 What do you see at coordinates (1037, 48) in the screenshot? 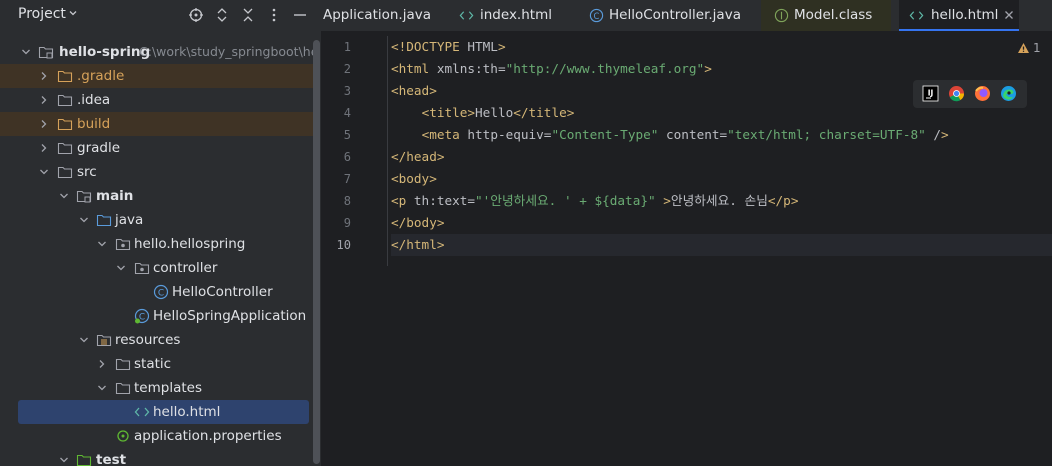
I see `warning-count: 1` at bounding box center [1037, 48].